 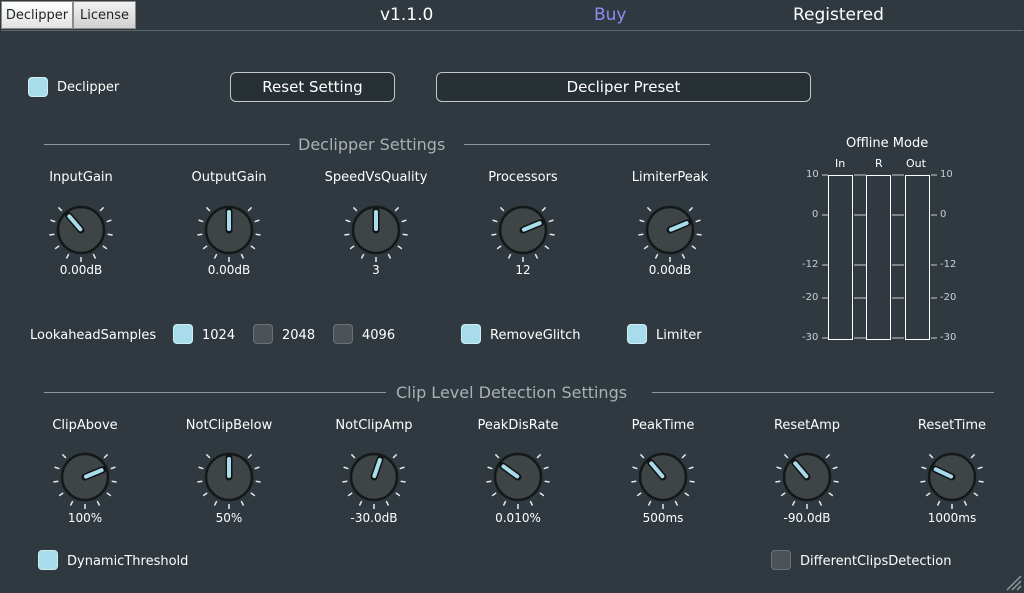 I want to click on meter-tick-left-10: 10, so click(x=812, y=174).